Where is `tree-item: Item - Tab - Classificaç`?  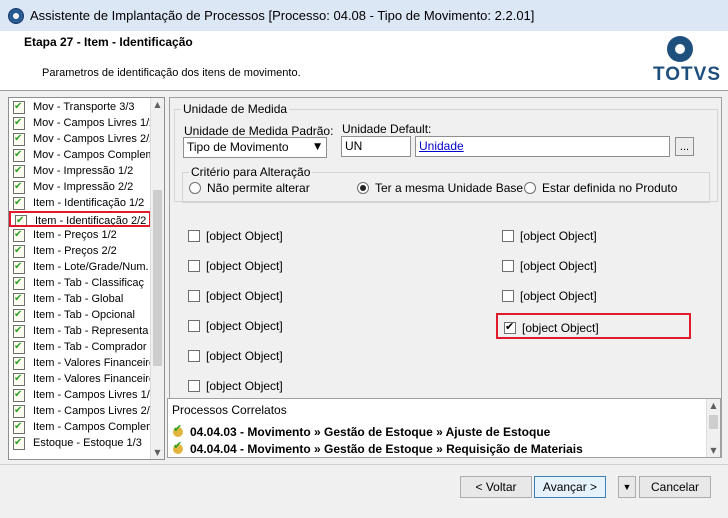
tree-item: Item - Tab - Classificaç is located at coordinates (80, 283).